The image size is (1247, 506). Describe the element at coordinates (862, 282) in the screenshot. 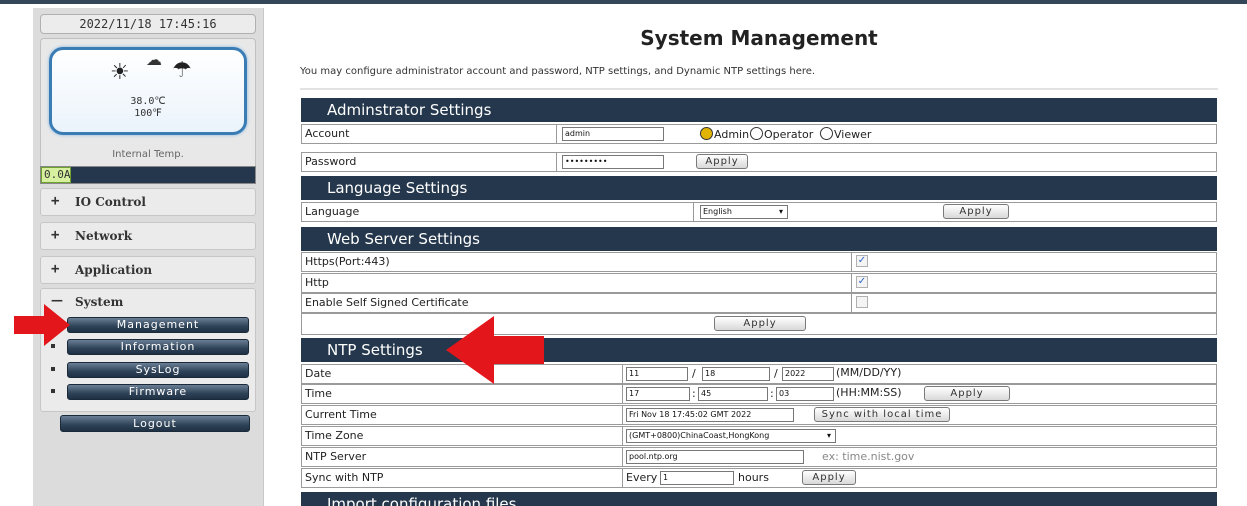

I see `http-checkbox: ✓` at that location.